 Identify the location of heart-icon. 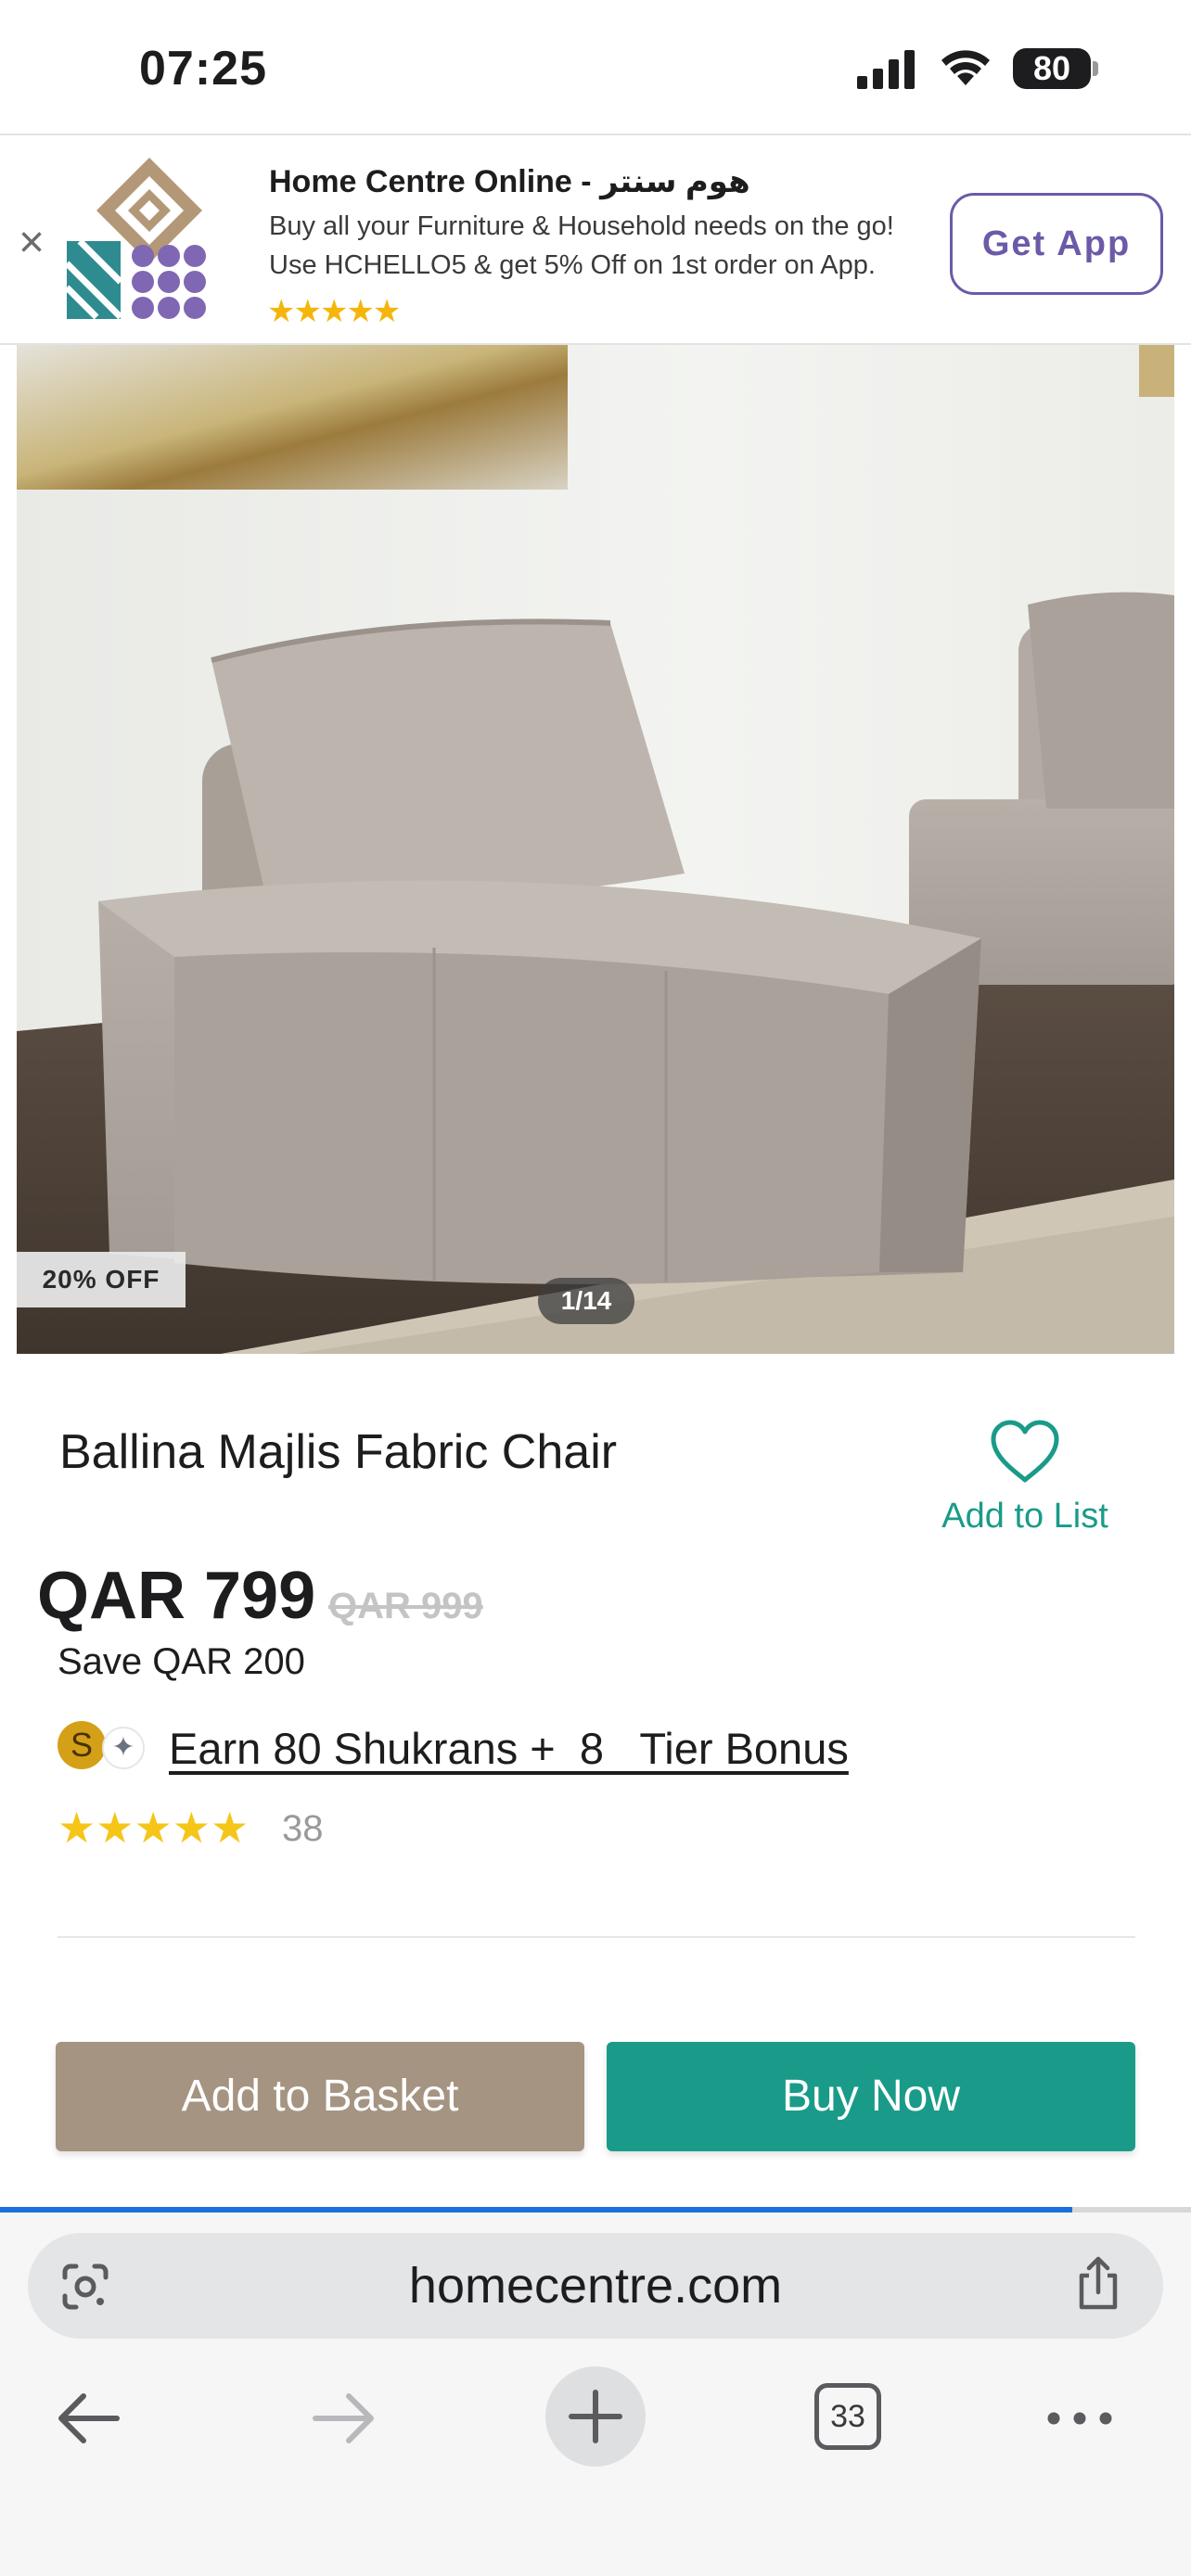
(1025, 1451).